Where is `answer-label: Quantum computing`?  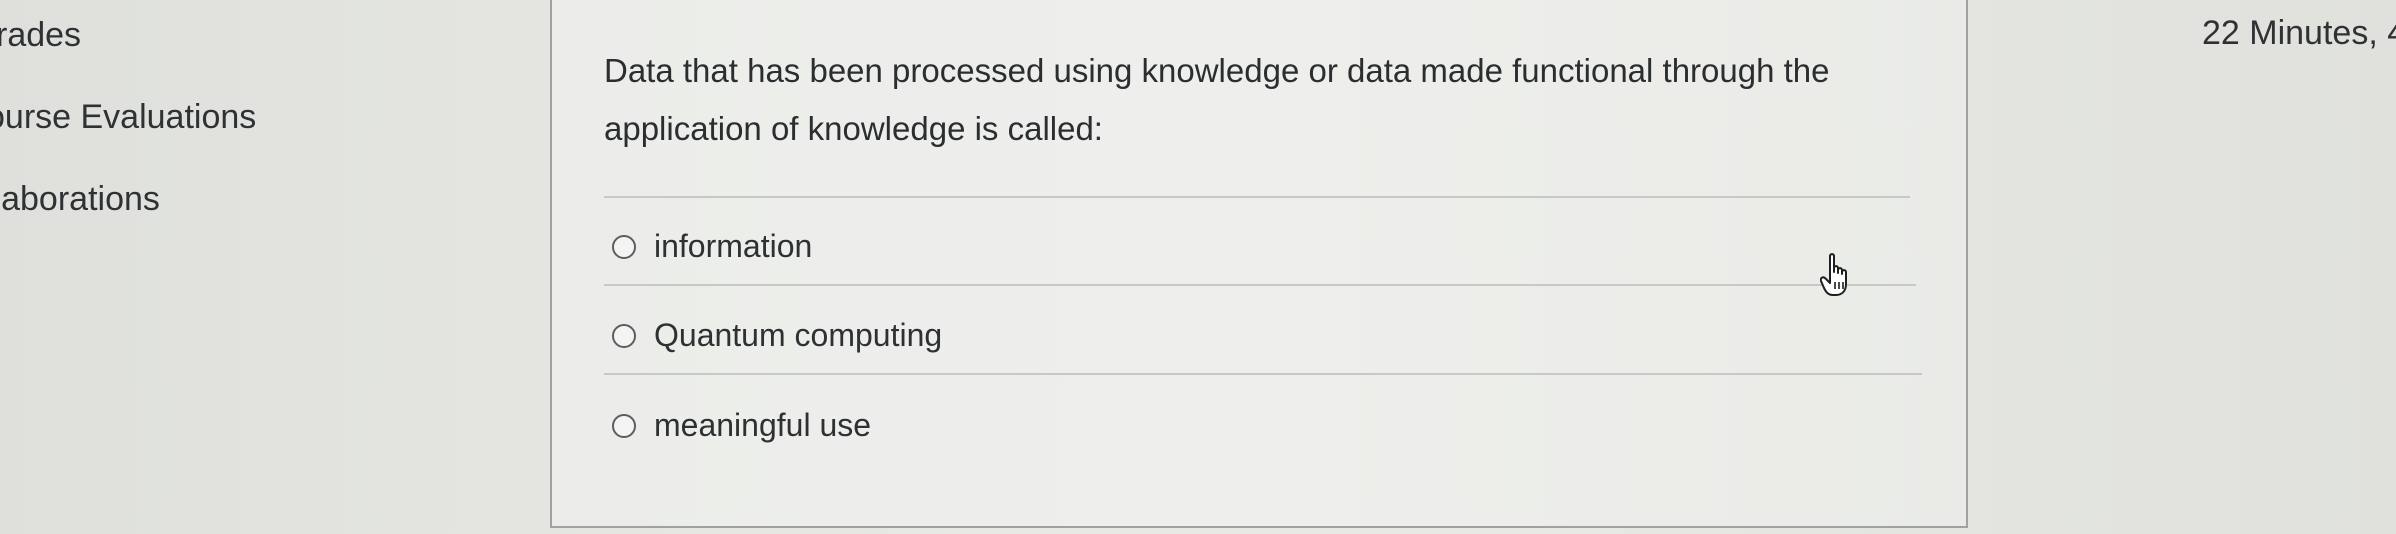 answer-label: Quantum computing is located at coordinates (798, 335).